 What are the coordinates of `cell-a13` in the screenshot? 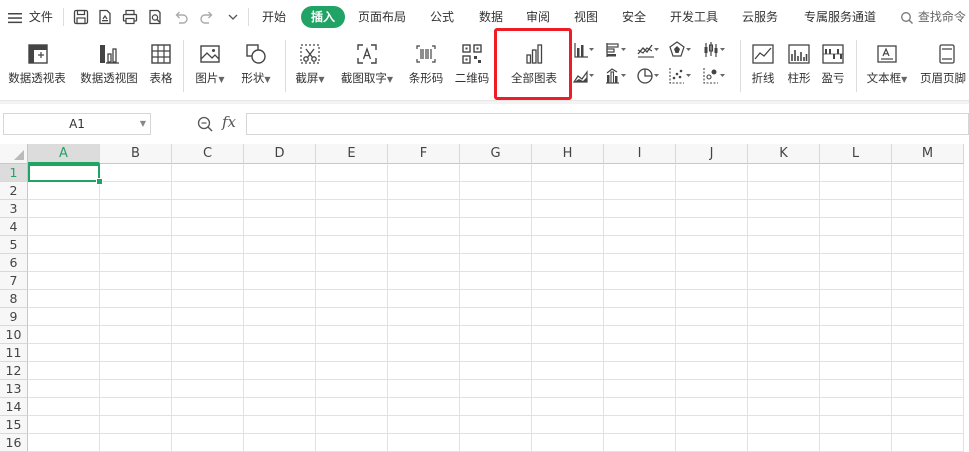 It's located at (64, 389).